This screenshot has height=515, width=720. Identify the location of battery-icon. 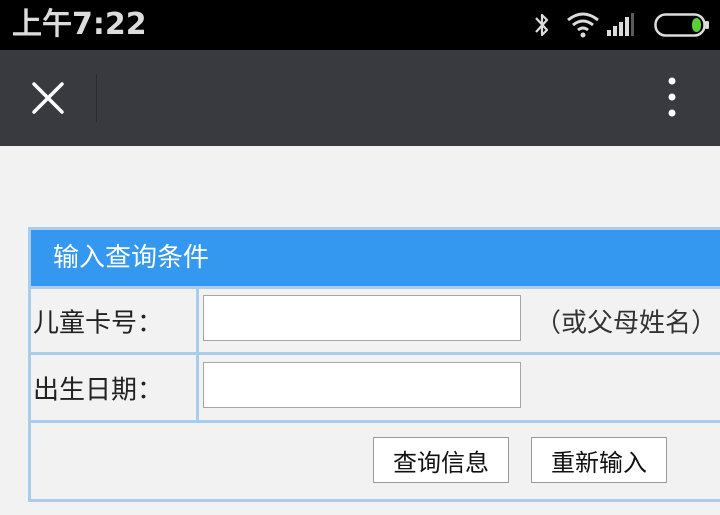
(681, 25).